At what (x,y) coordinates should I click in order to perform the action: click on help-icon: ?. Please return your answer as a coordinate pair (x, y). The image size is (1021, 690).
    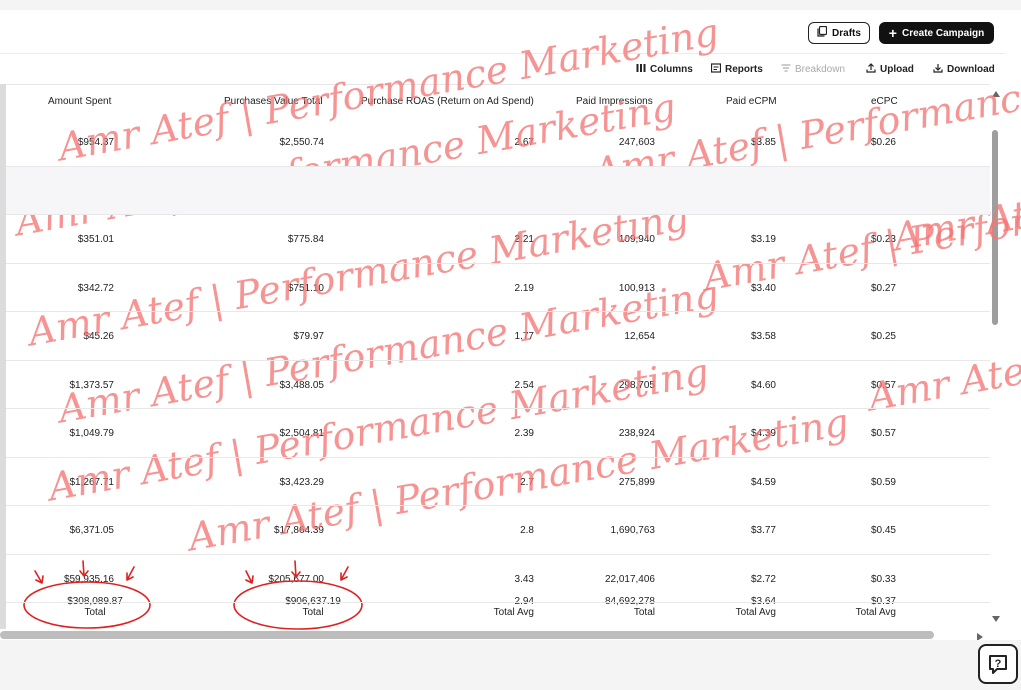
    Looking at the image, I should click on (998, 664).